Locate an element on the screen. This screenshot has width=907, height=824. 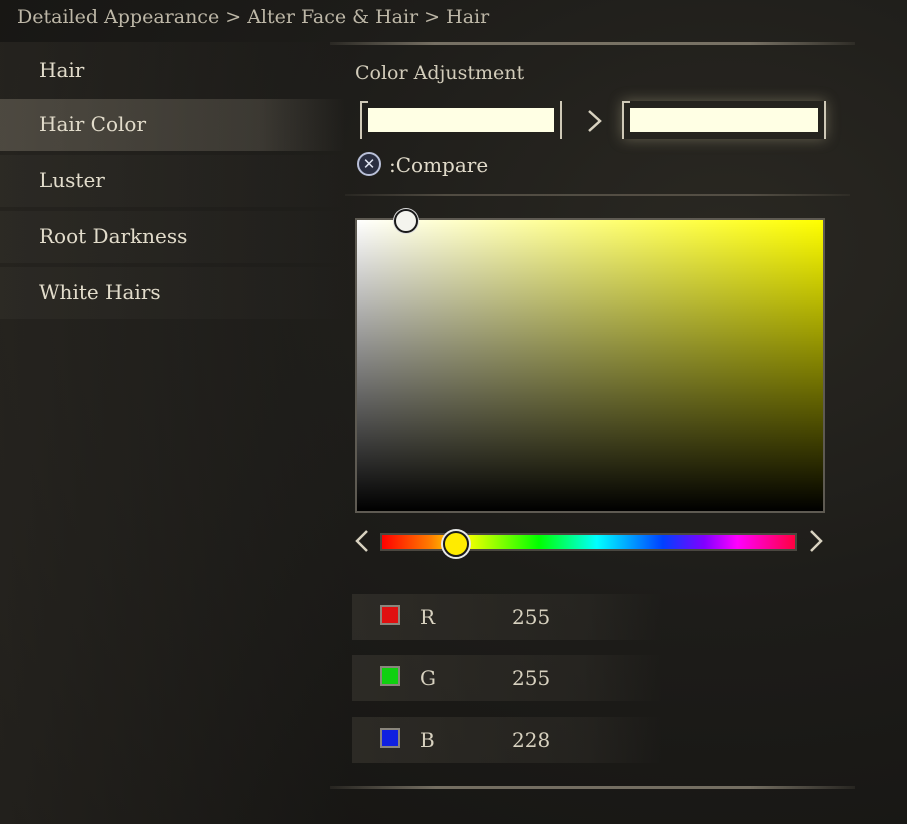
green-chip-icon is located at coordinates (390, 676).